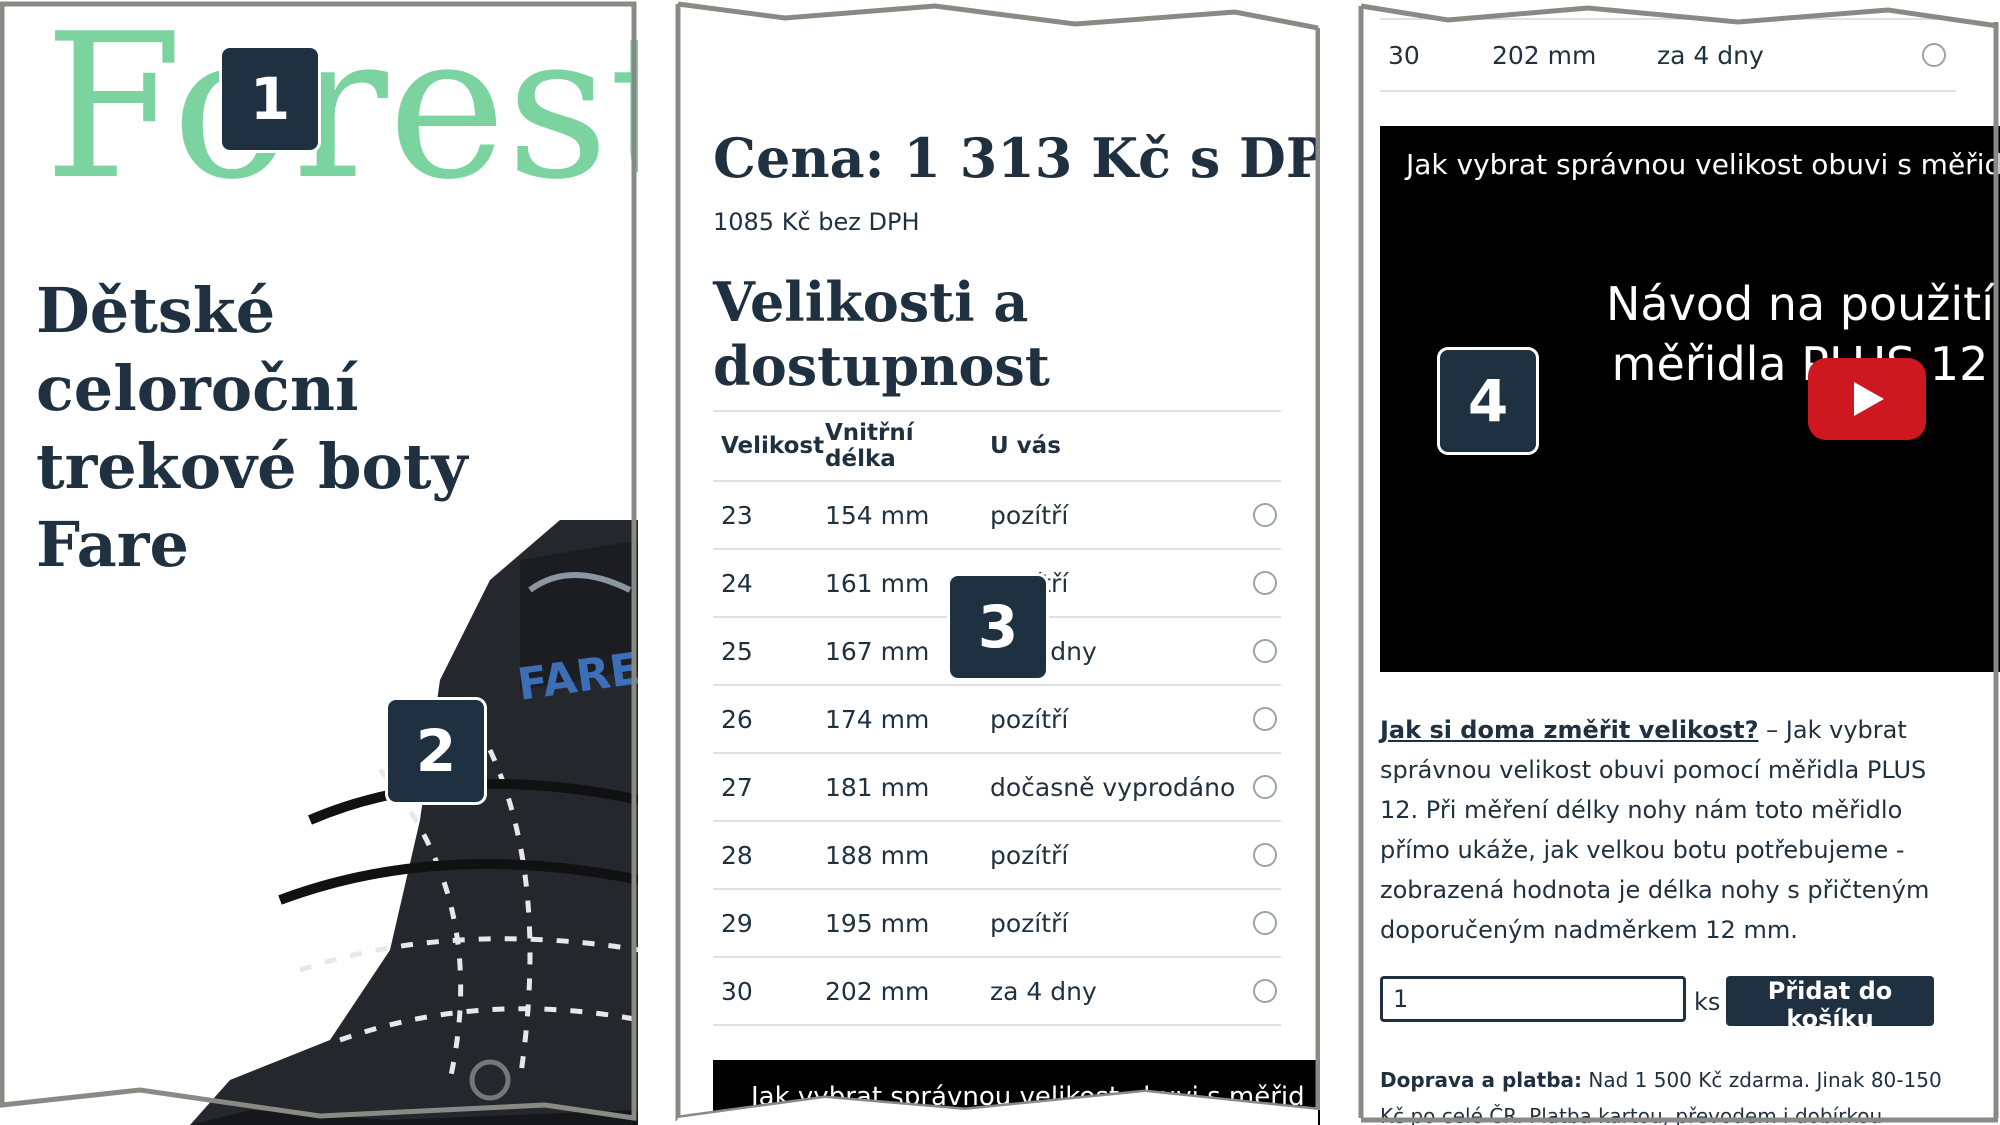  Describe the element at coordinates (877, 855) in the screenshot. I see `length-value: 188 mm` at that location.